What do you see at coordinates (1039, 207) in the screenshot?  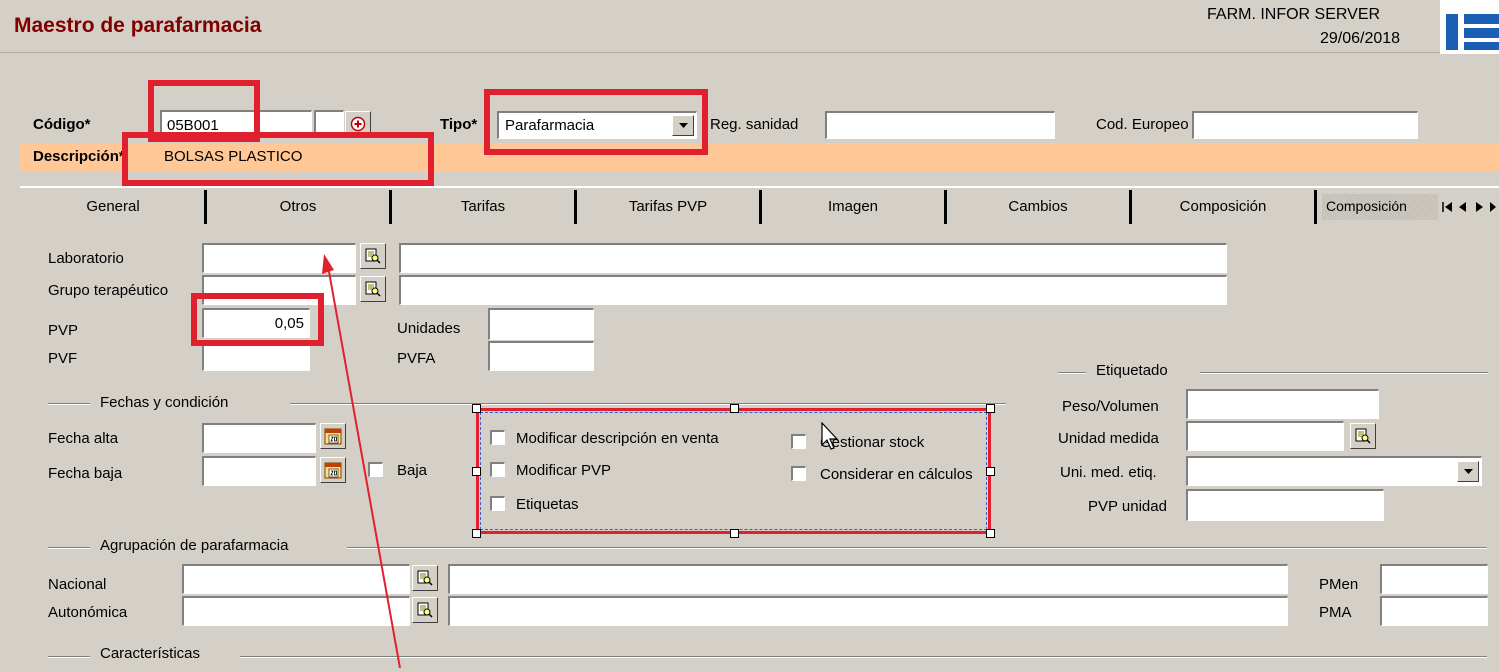 I see `tab-cambios: Cambios` at bounding box center [1039, 207].